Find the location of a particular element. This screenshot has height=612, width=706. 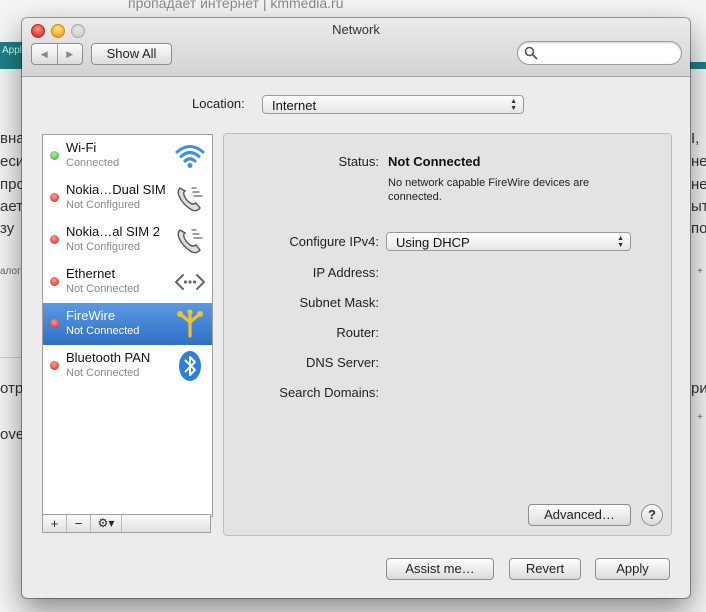

back-forward-buttons: ◀ ▶ is located at coordinates (57, 54).